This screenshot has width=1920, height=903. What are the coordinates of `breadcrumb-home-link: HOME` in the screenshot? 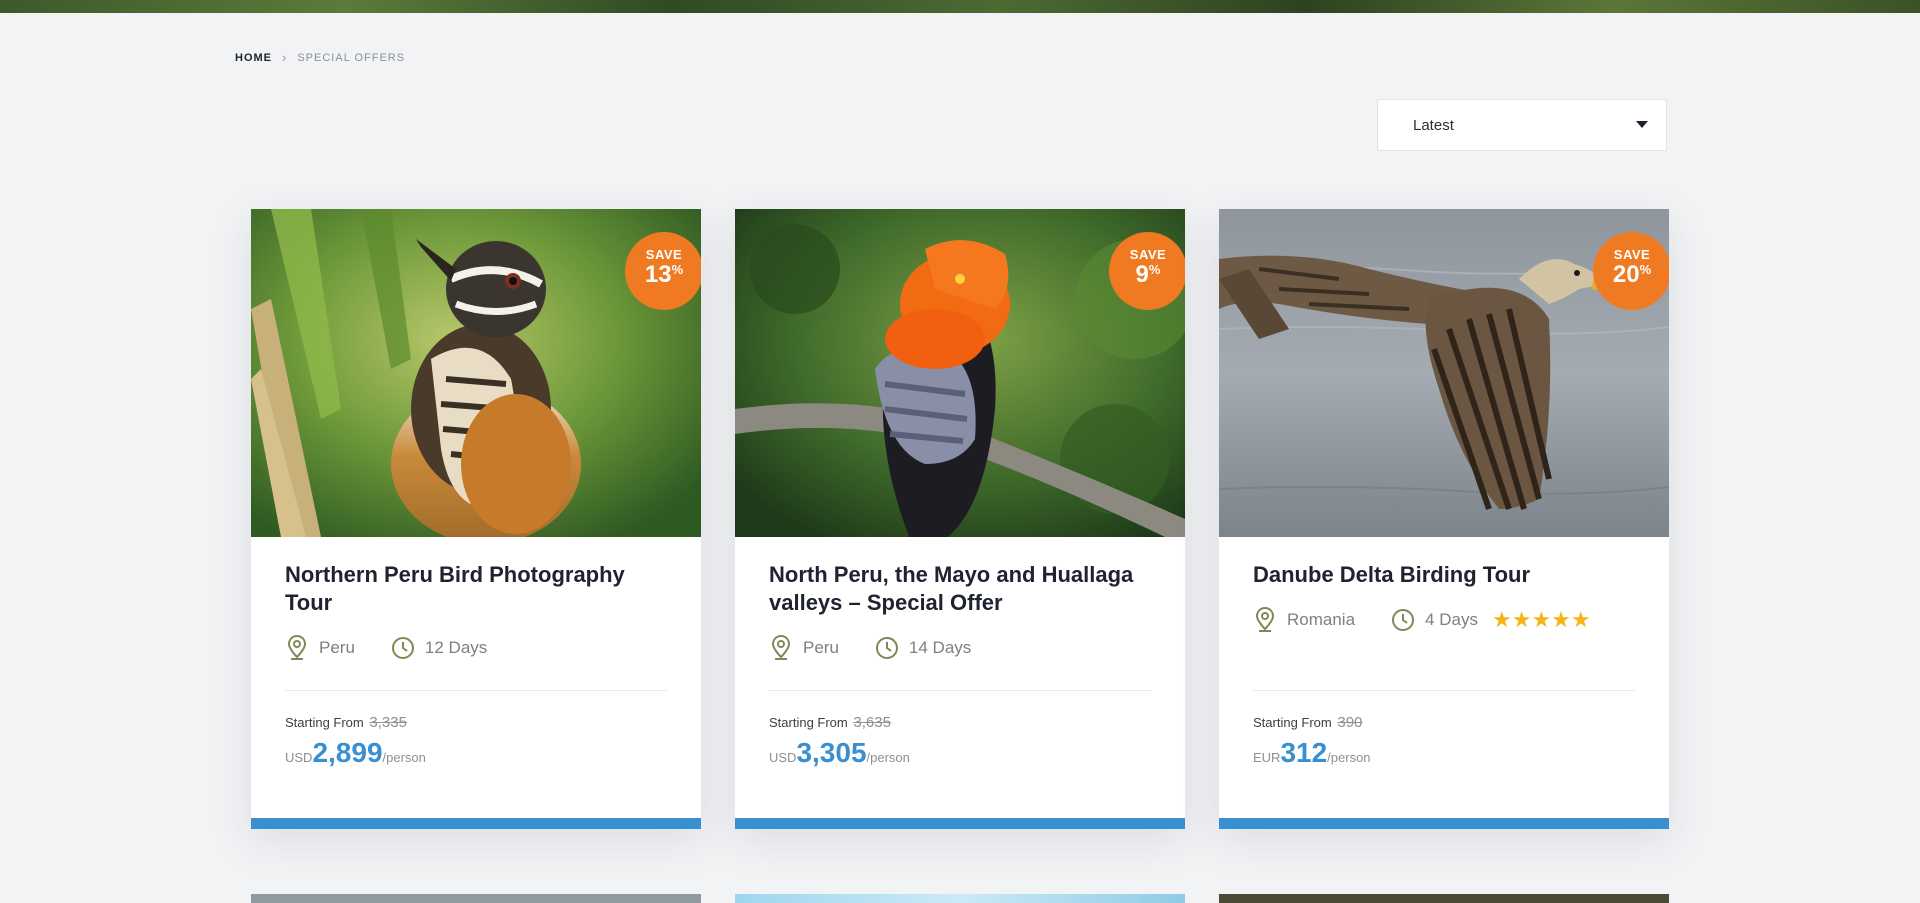 It's located at (253, 58).